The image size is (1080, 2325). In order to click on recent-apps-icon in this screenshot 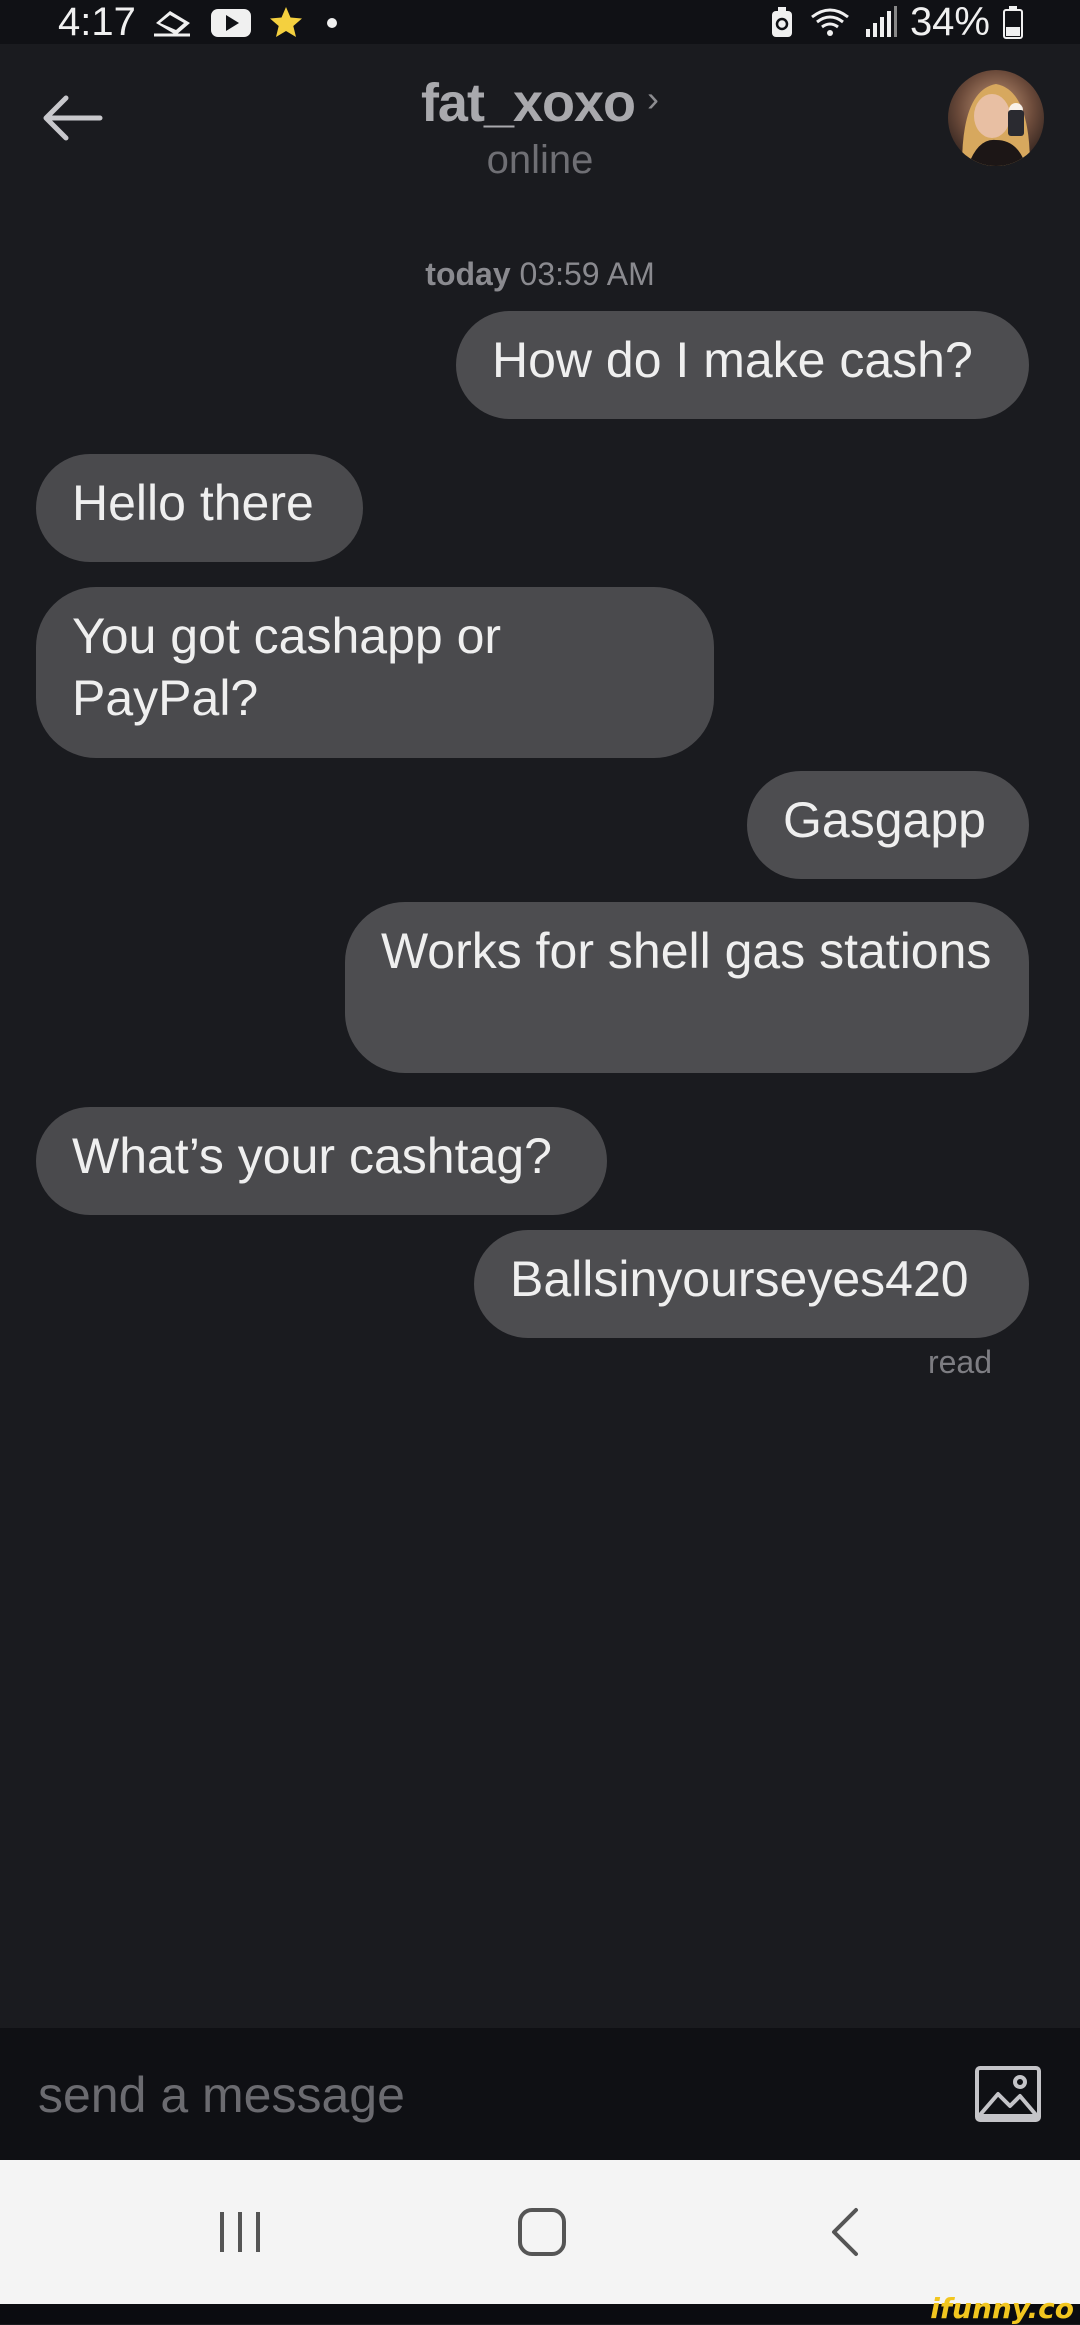, I will do `click(240, 2232)`.